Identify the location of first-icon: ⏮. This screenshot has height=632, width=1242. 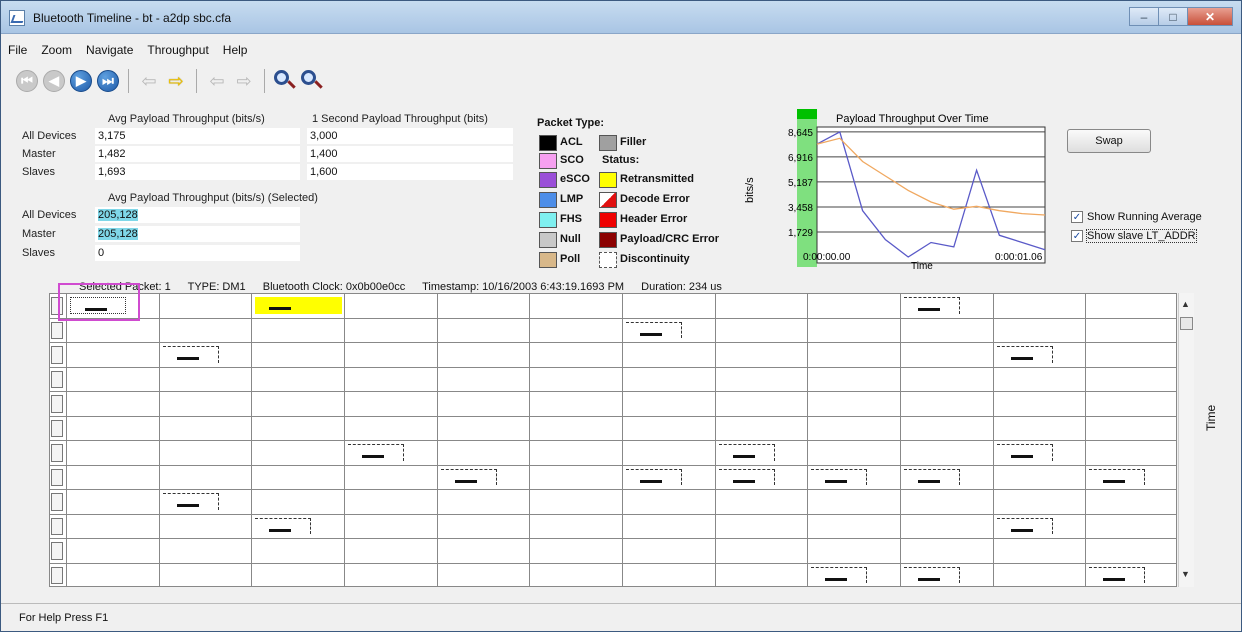
(27, 81).